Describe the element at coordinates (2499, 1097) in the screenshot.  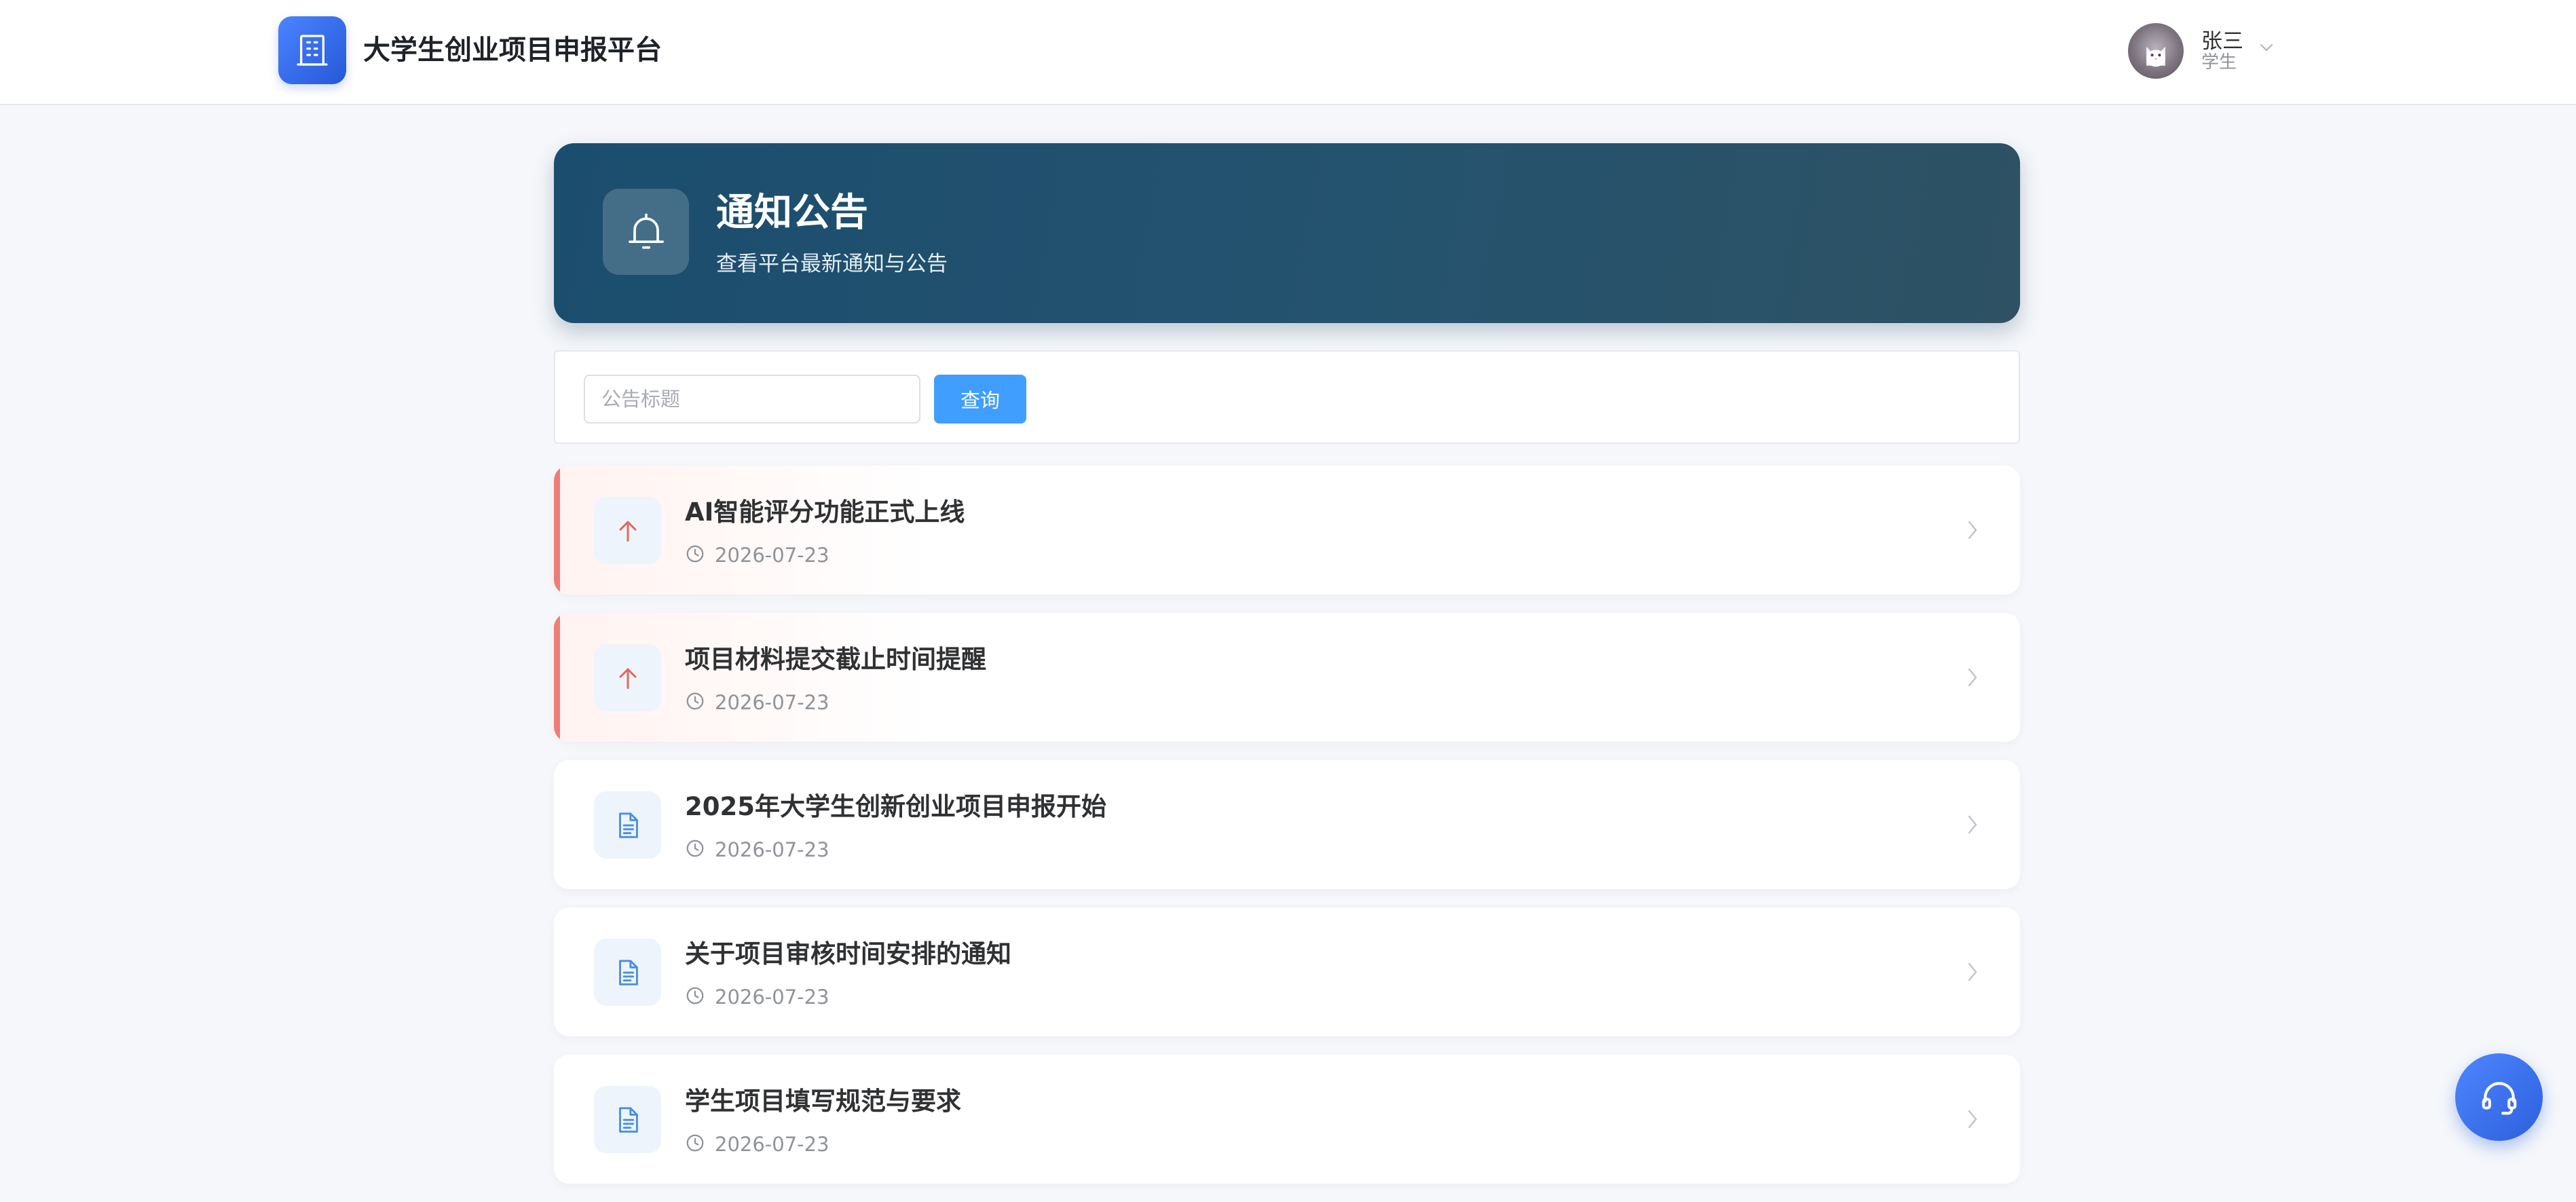
I see `headset-icon` at that location.